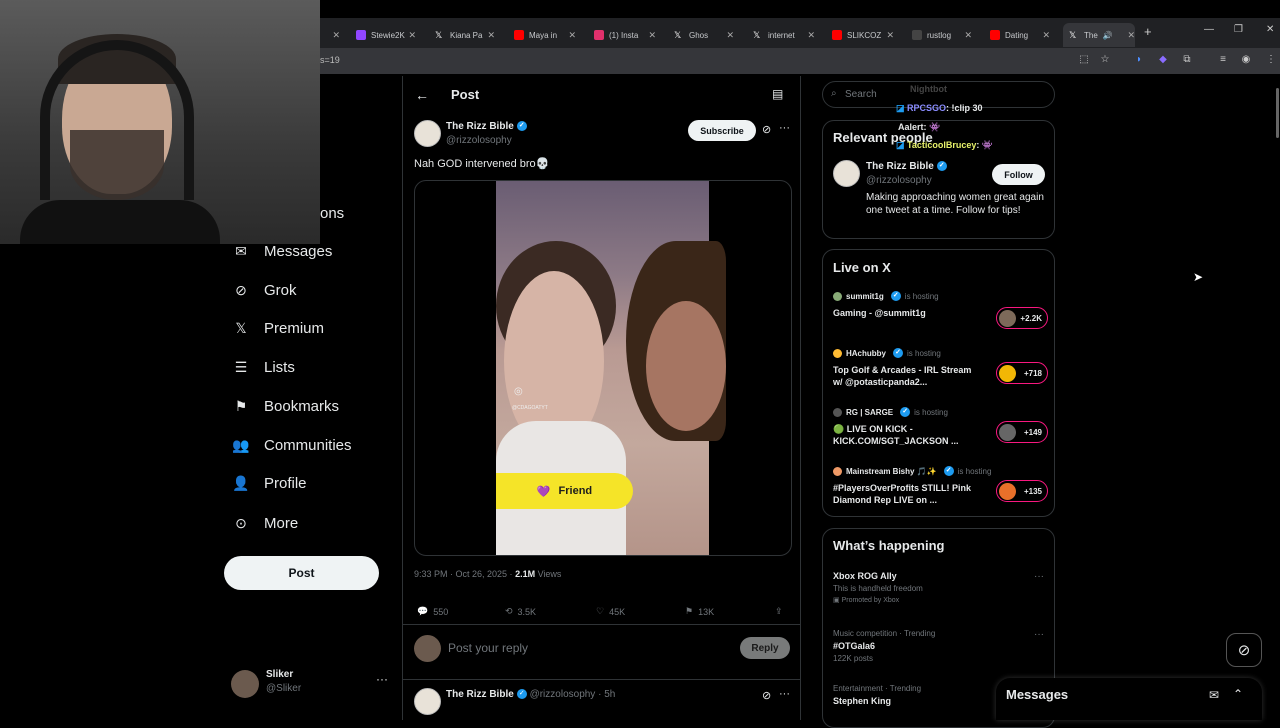 The width and height of the screenshot is (1280, 728). What do you see at coordinates (301, 573) in the screenshot?
I see `compose-post-button: Post` at bounding box center [301, 573].